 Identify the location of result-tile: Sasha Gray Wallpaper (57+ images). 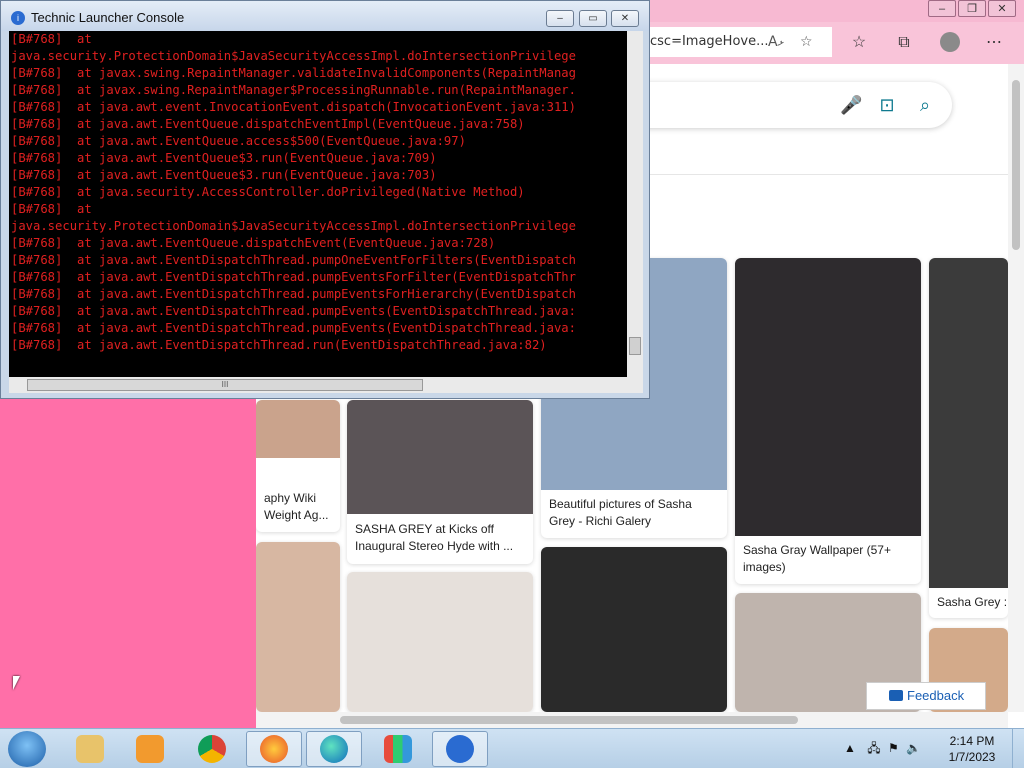
(828, 421).